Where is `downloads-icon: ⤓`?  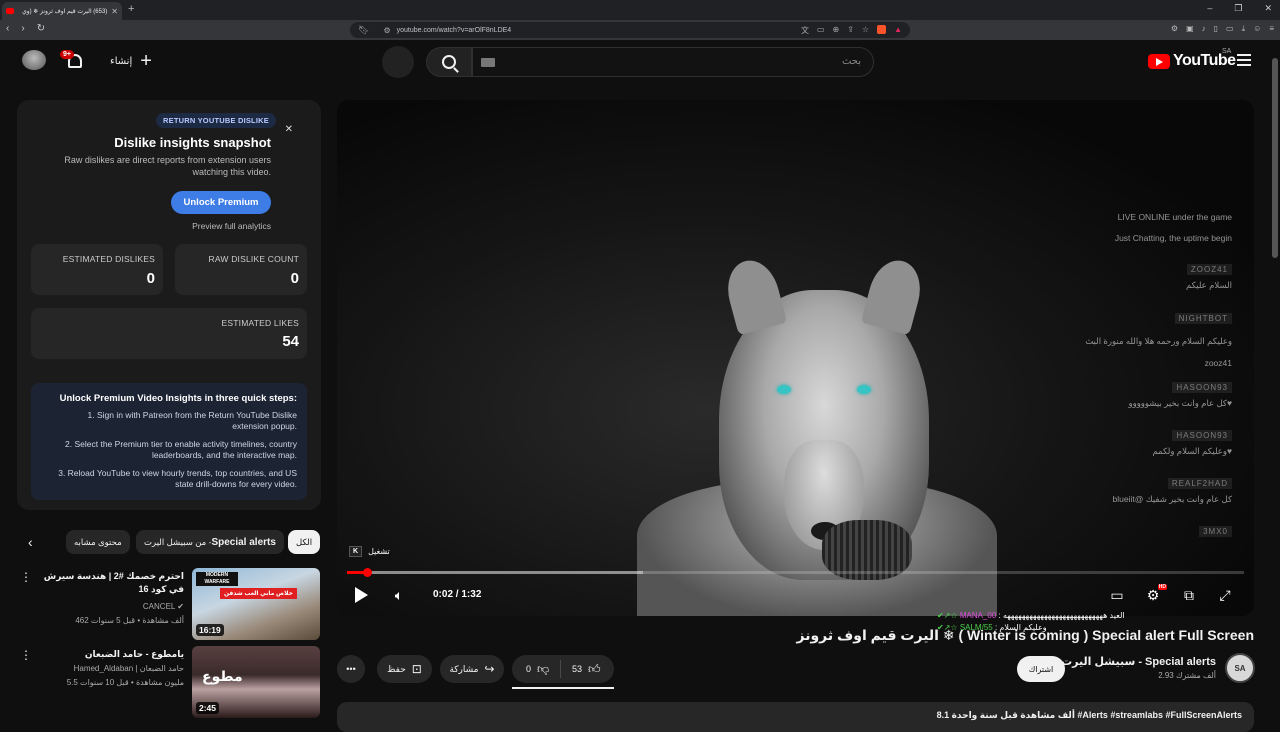 downloads-icon: ⤓ is located at coordinates (1244, 29).